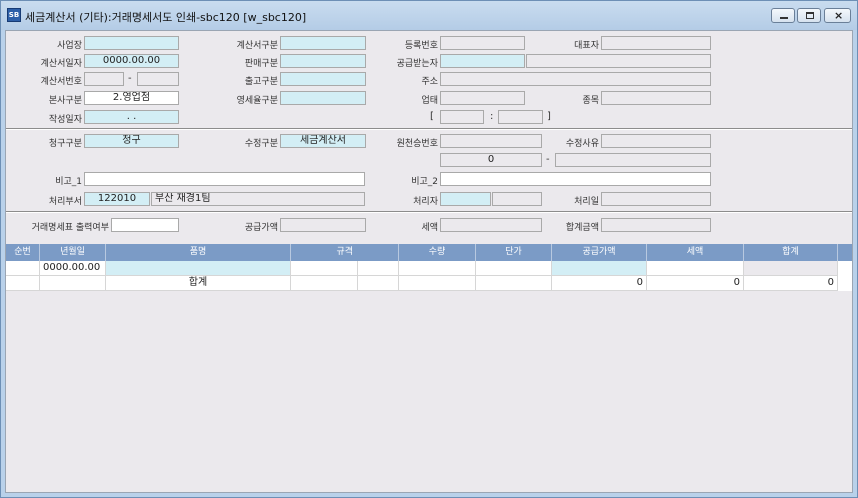 The width and height of the screenshot is (858, 498). Describe the element at coordinates (198, 268) in the screenshot. I see `cell-item` at that location.